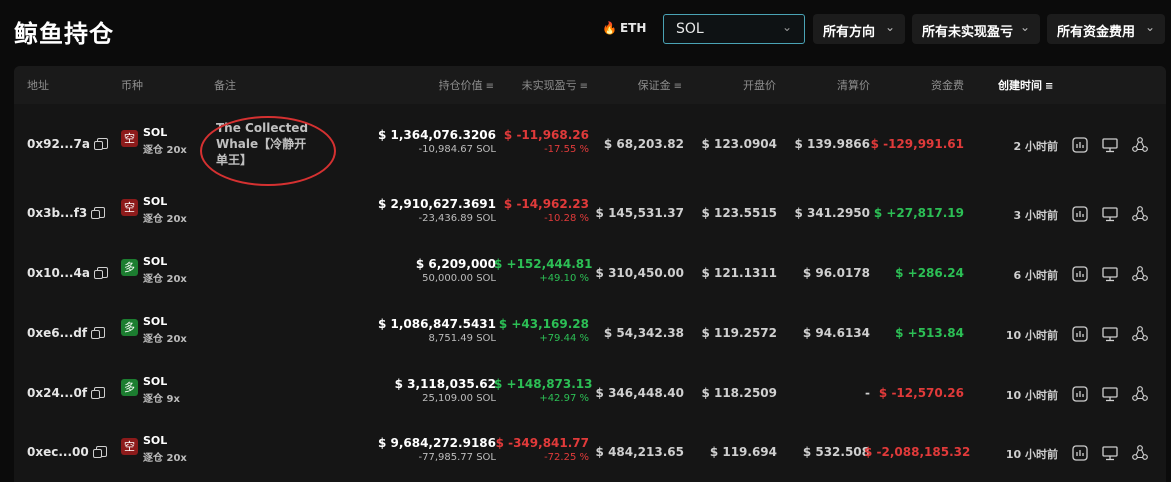 Image resolution: width=1171 pixels, height=482 pixels. Describe the element at coordinates (853, 85) in the screenshot. I see `col-liq: 清算价` at that location.